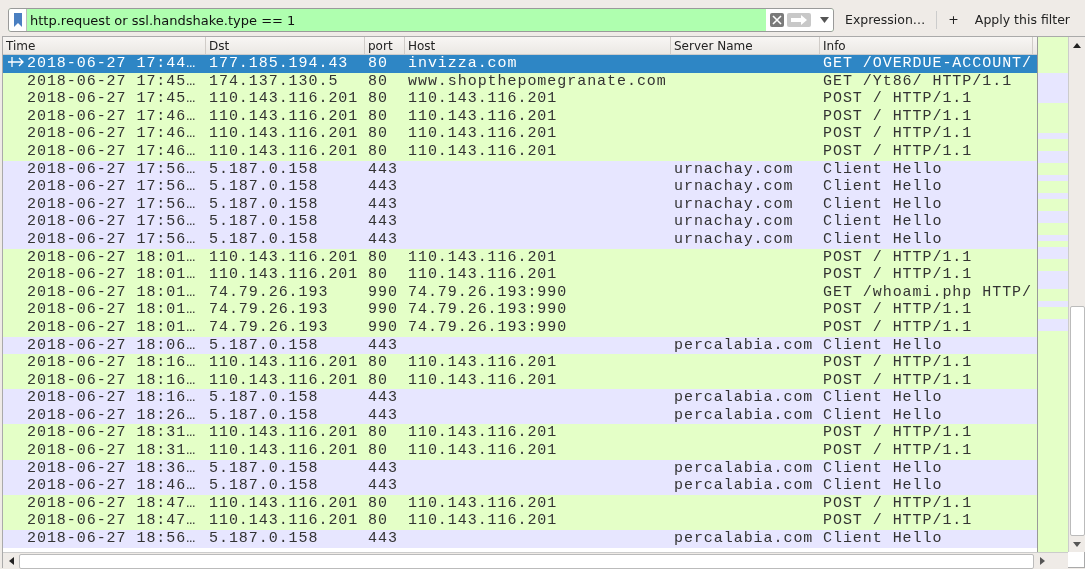  I want to click on filter-bar: http.request or ssl.handshake.type == 1, so click(421, 20).